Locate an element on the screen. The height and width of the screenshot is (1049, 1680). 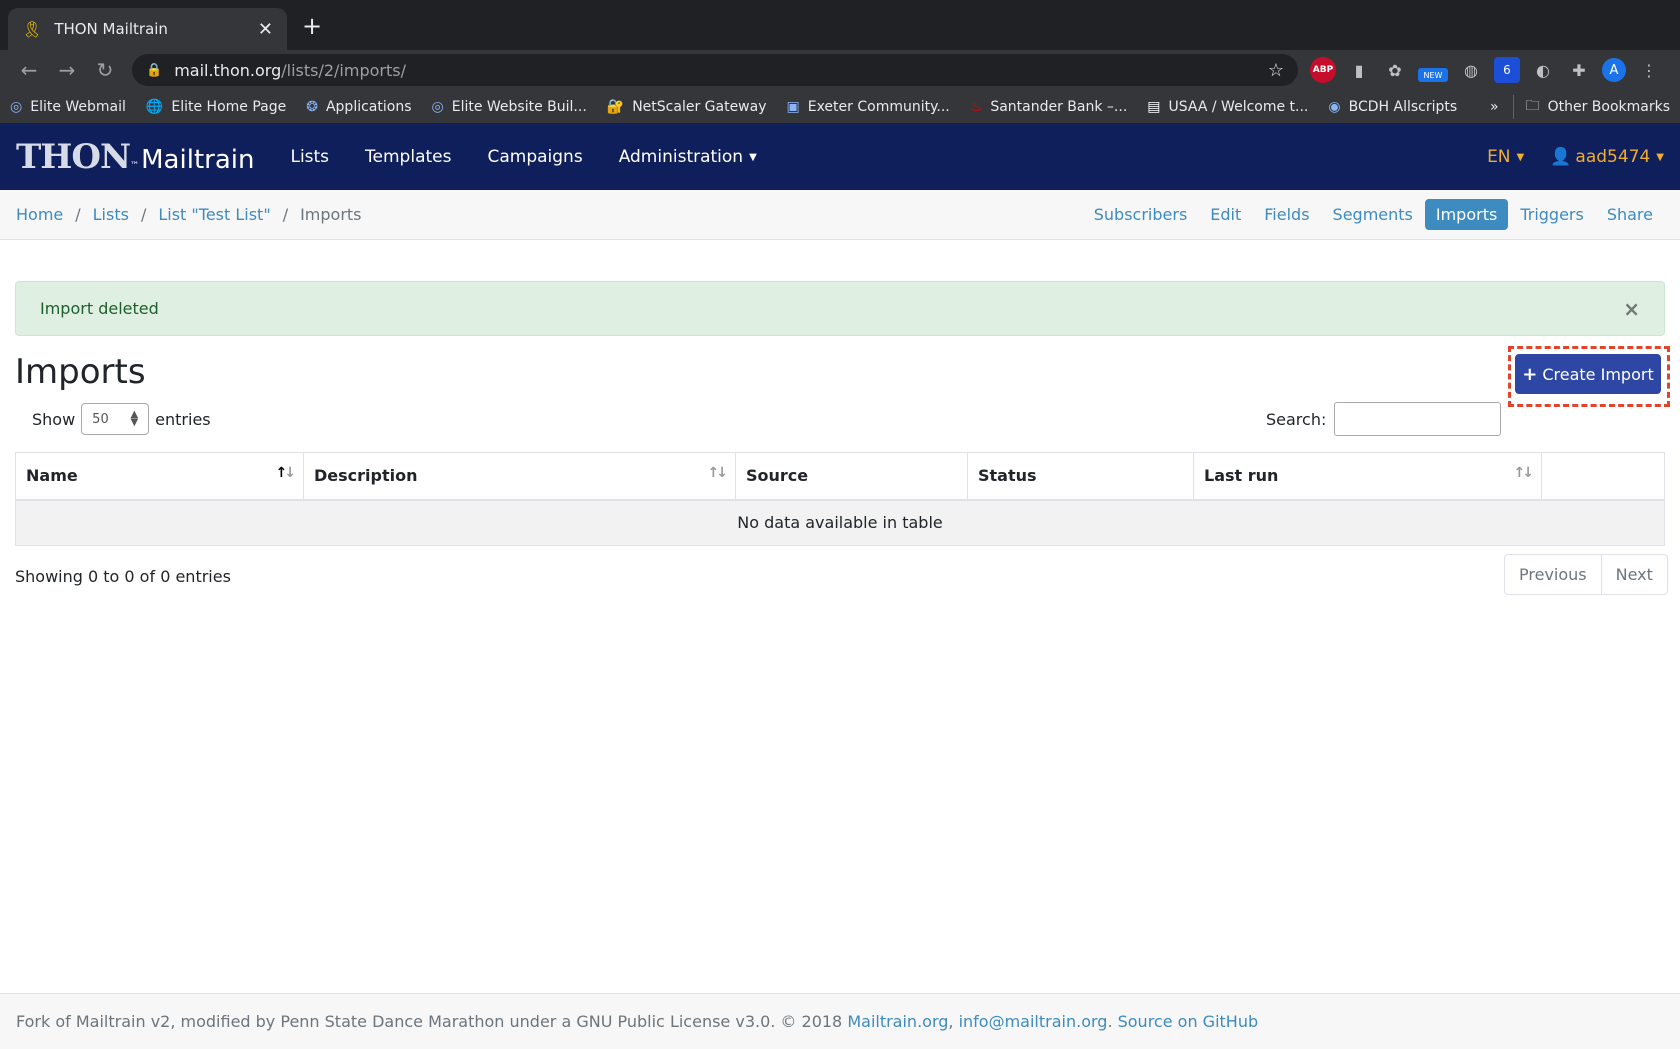
subnav-fields: Fields is located at coordinates (1286, 214).